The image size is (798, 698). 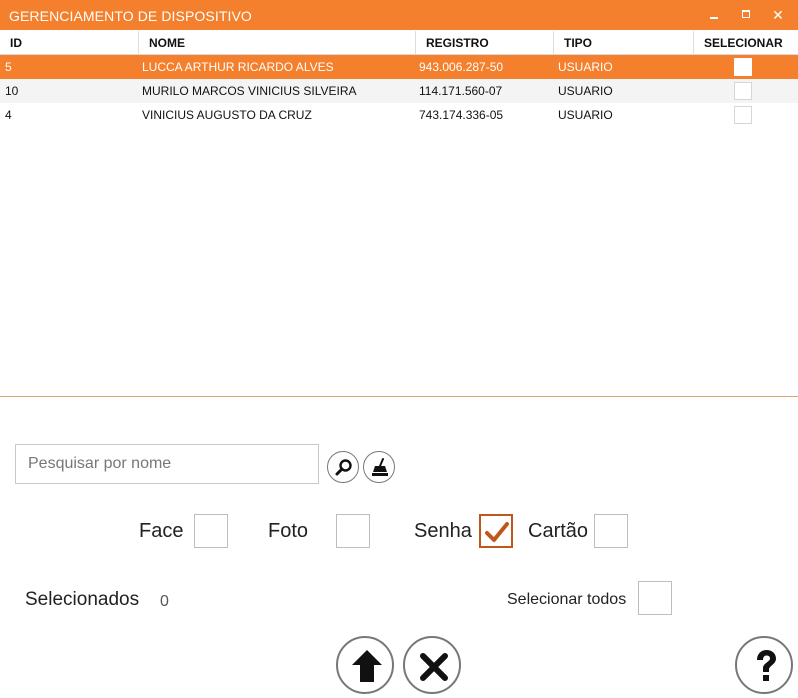 What do you see at coordinates (161, 531) in the screenshot?
I see `option-face-label: Face` at bounding box center [161, 531].